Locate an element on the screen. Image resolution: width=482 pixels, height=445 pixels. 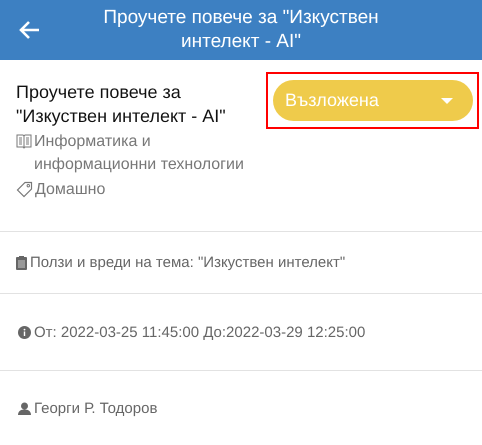
caret-icon is located at coordinates (447, 101).